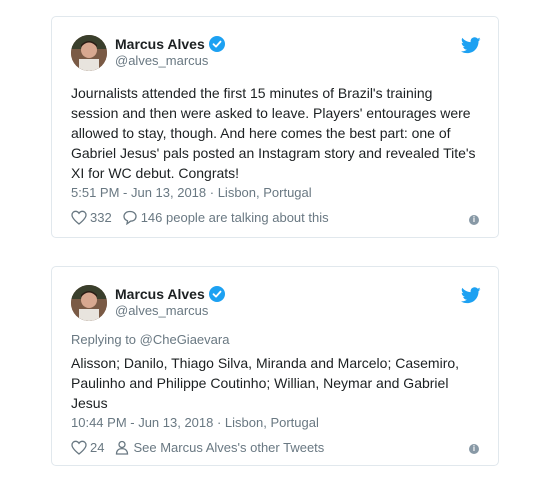 The width and height of the screenshot is (554, 480). Describe the element at coordinates (87, 447) in the screenshot. I see `like-button: 24` at that location.